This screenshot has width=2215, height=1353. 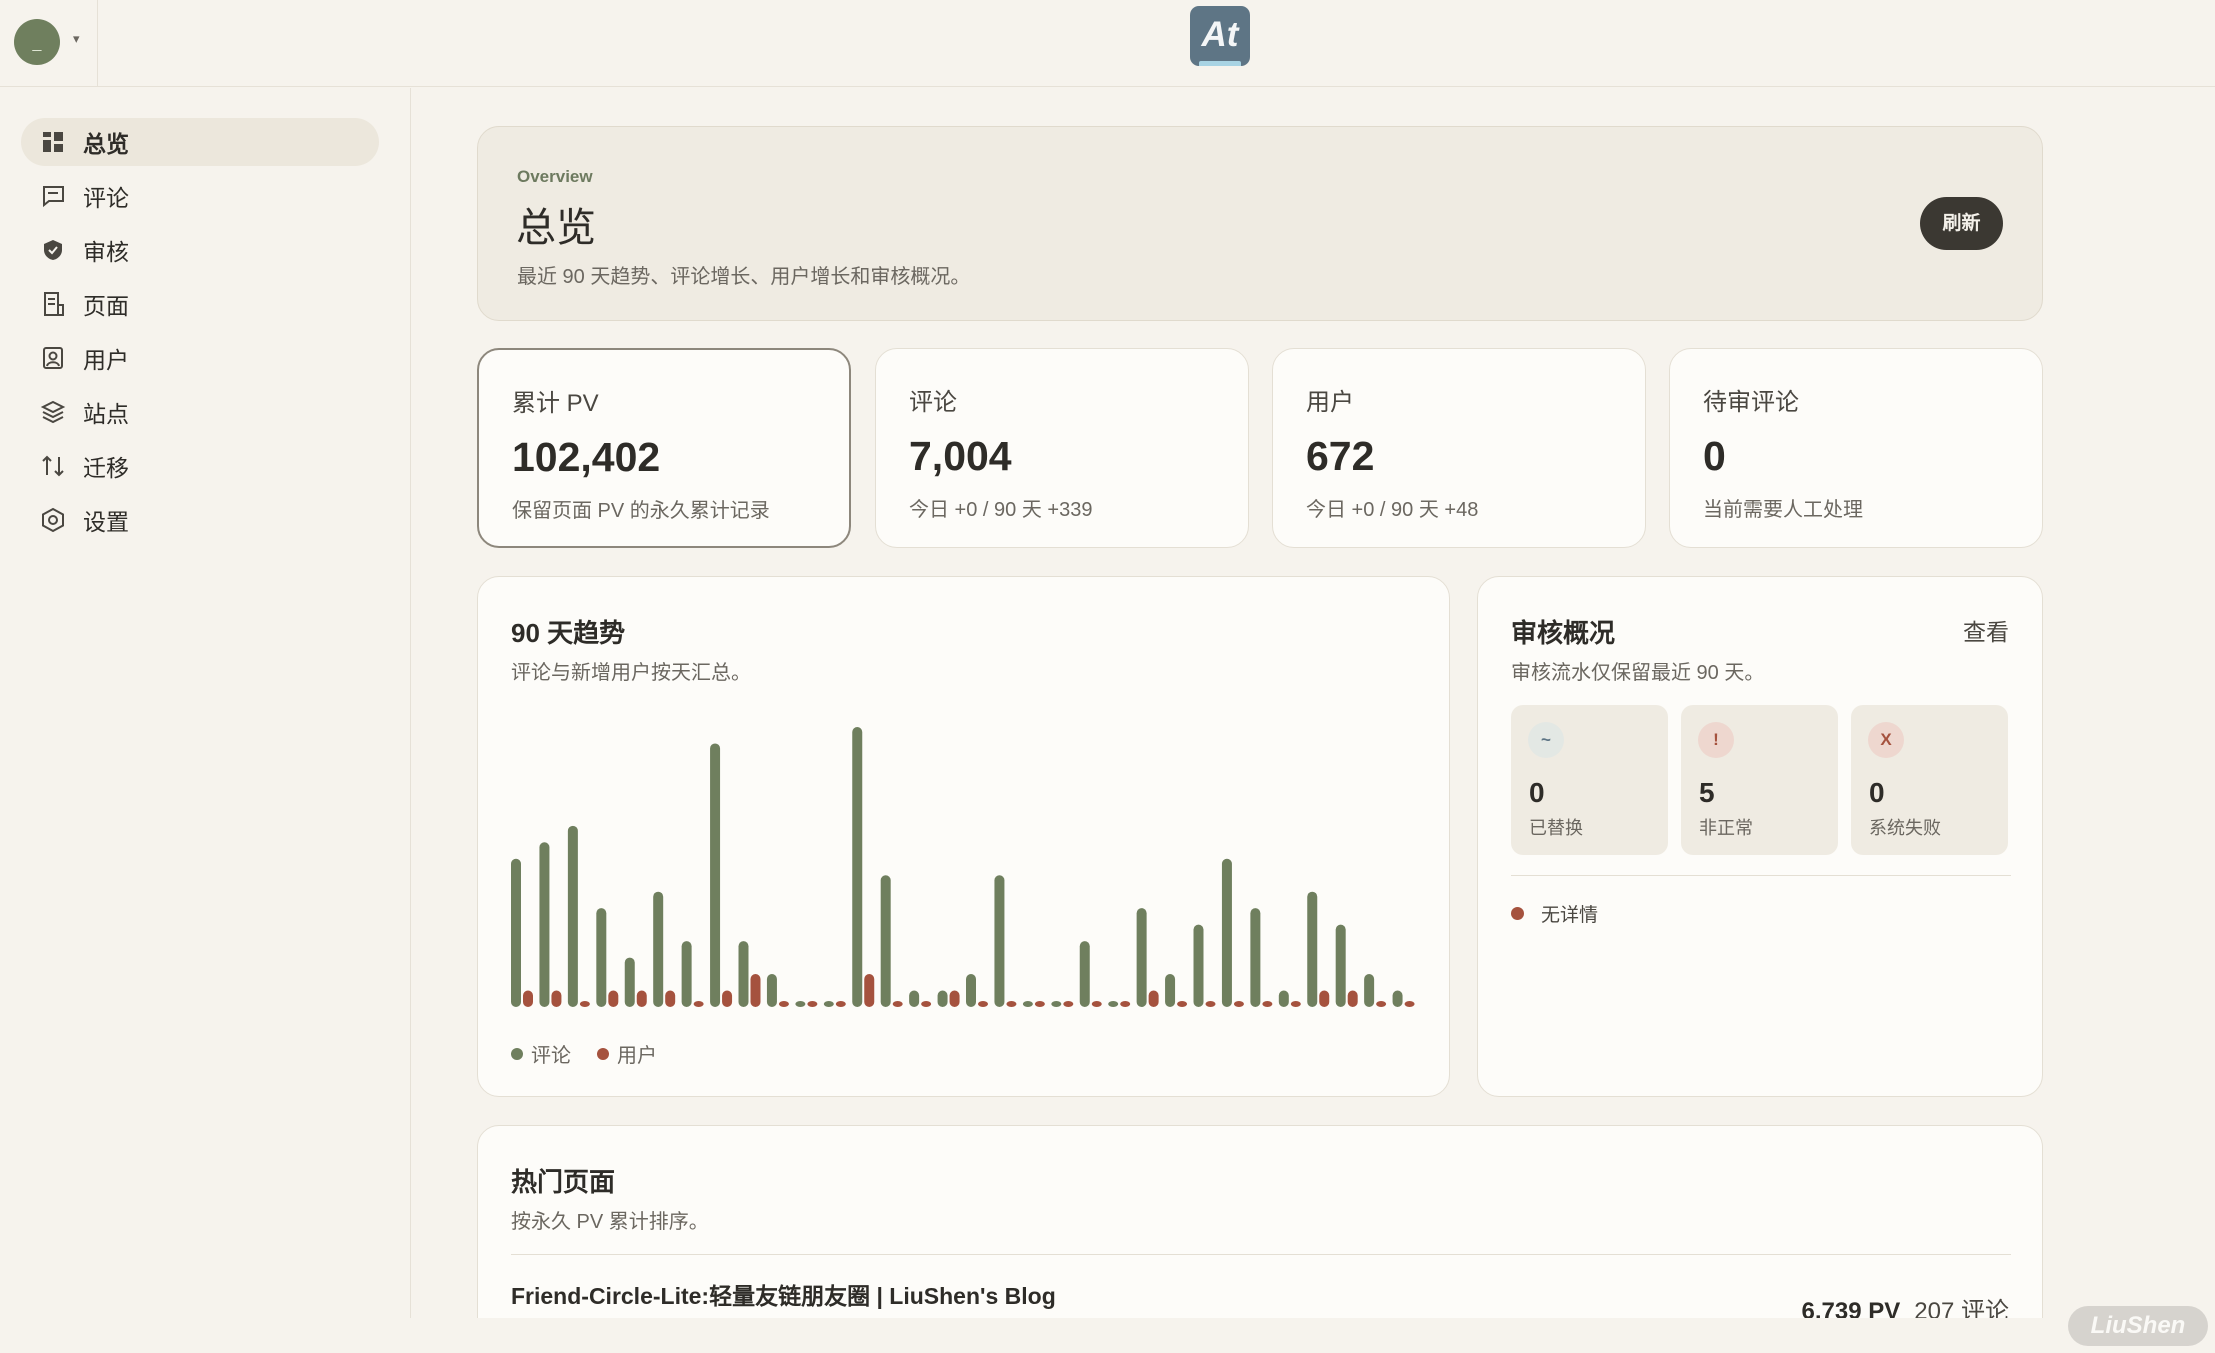 What do you see at coordinates (53, 358) in the screenshot?
I see `user-card-icon` at bounding box center [53, 358].